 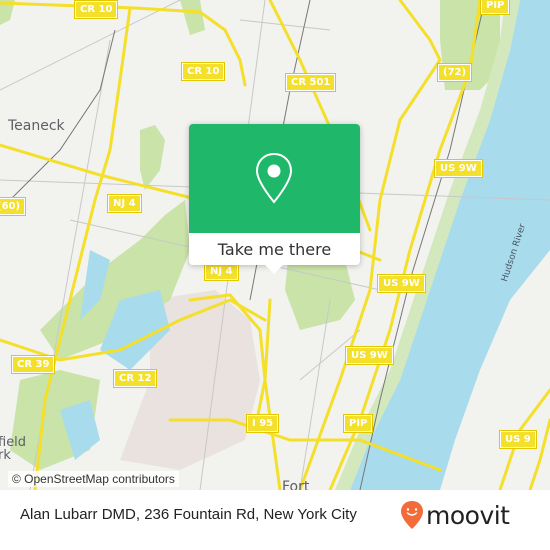 I want to click on moovit-logo: moovit, so click(x=455, y=515).